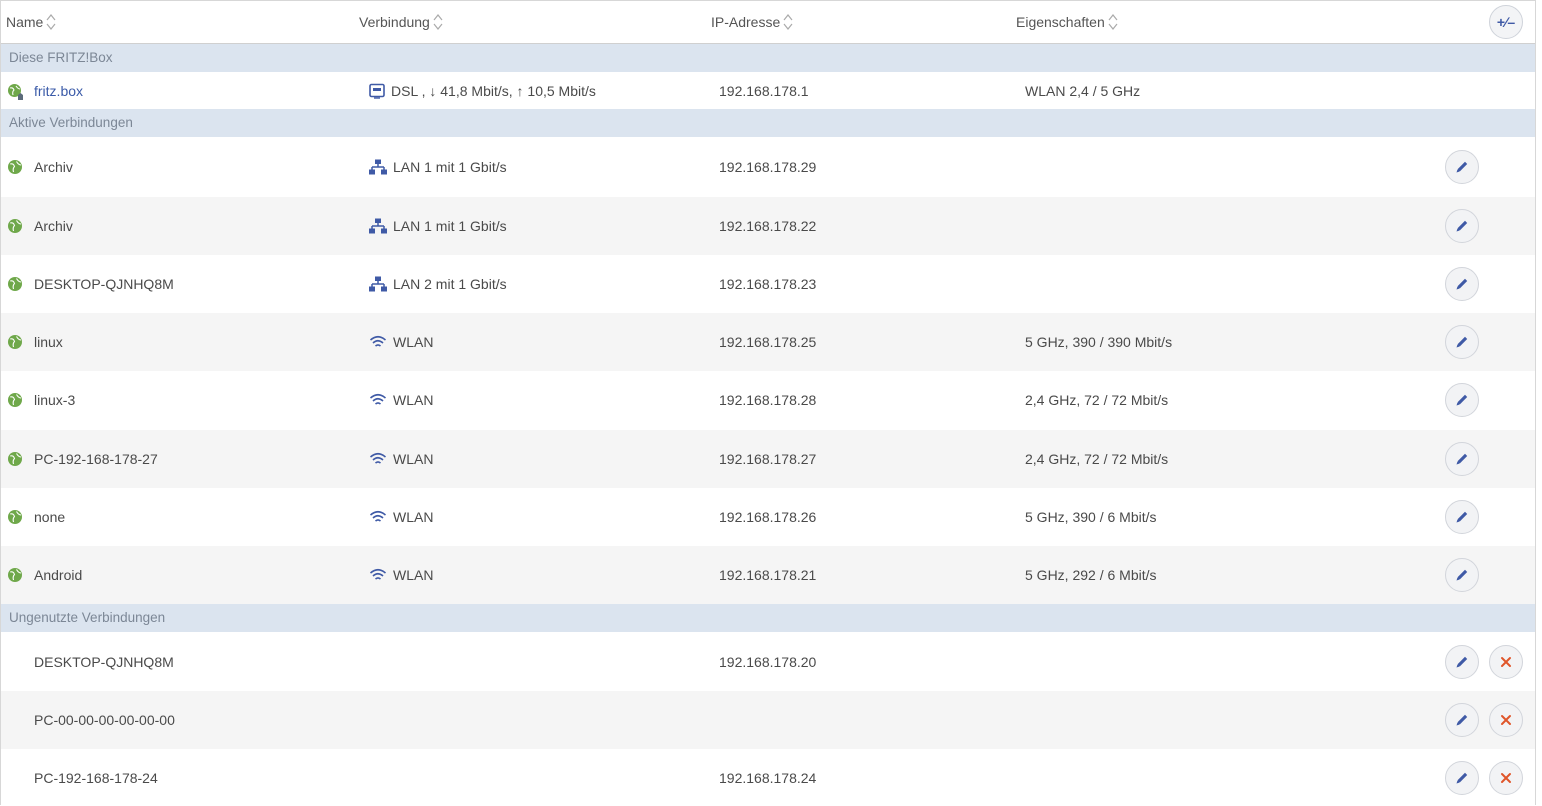 Image resolution: width=1542 pixels, height=806 pixels. I want to click on properties-cell: 2,4 GHz, 72 / 72 Mbit/s, so click(1097, 459).